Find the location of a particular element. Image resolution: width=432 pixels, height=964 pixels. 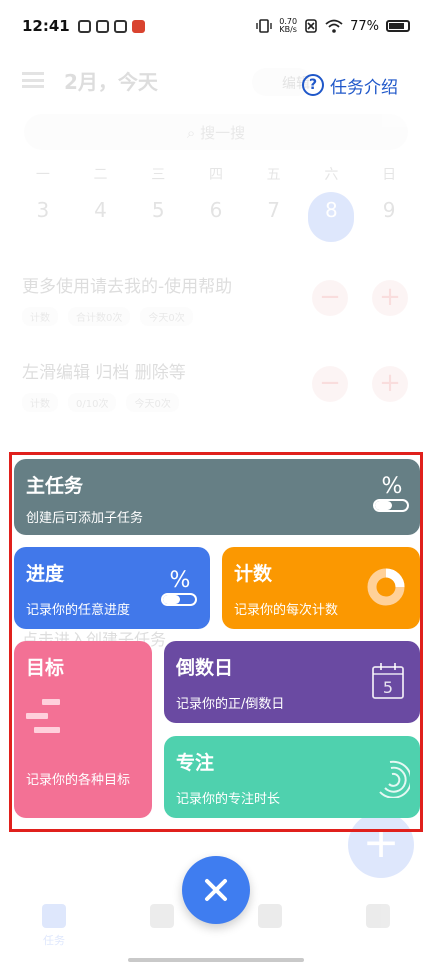

concentric-arcs-icon is located at coordinates (394, 779).